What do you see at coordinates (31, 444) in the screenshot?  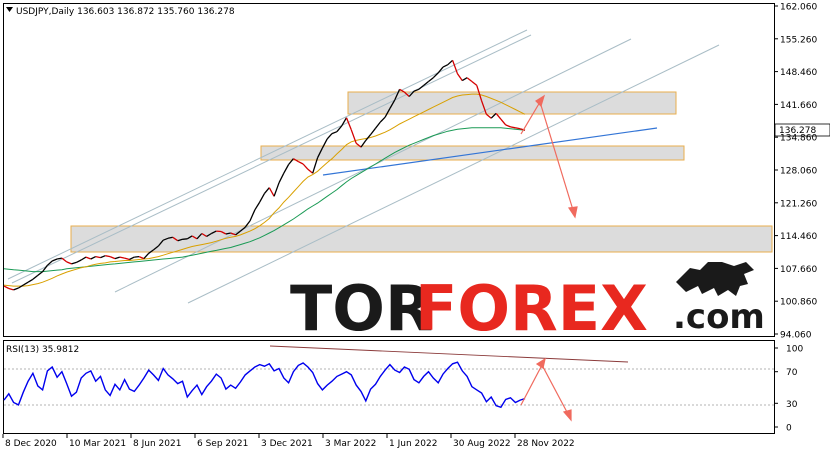 I see `x-tick-label: 8 Dec 2020` at bounding box center [31, 444].